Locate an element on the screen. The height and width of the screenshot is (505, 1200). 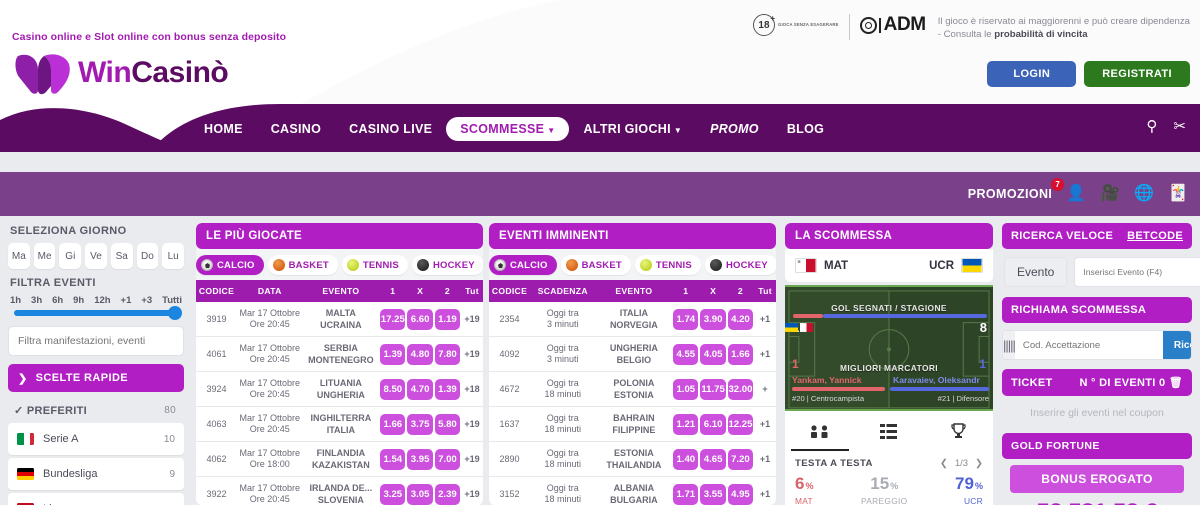
most-played-tab-tennis: TENNIS is located at coordinates (374, 265).